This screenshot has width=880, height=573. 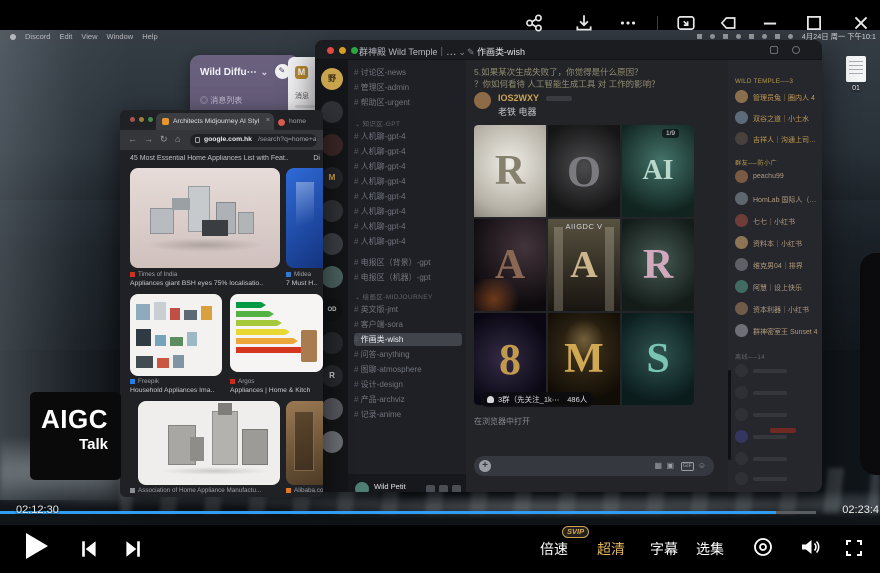 I want to click on server-icon: OD, so click(x=332, y=310).